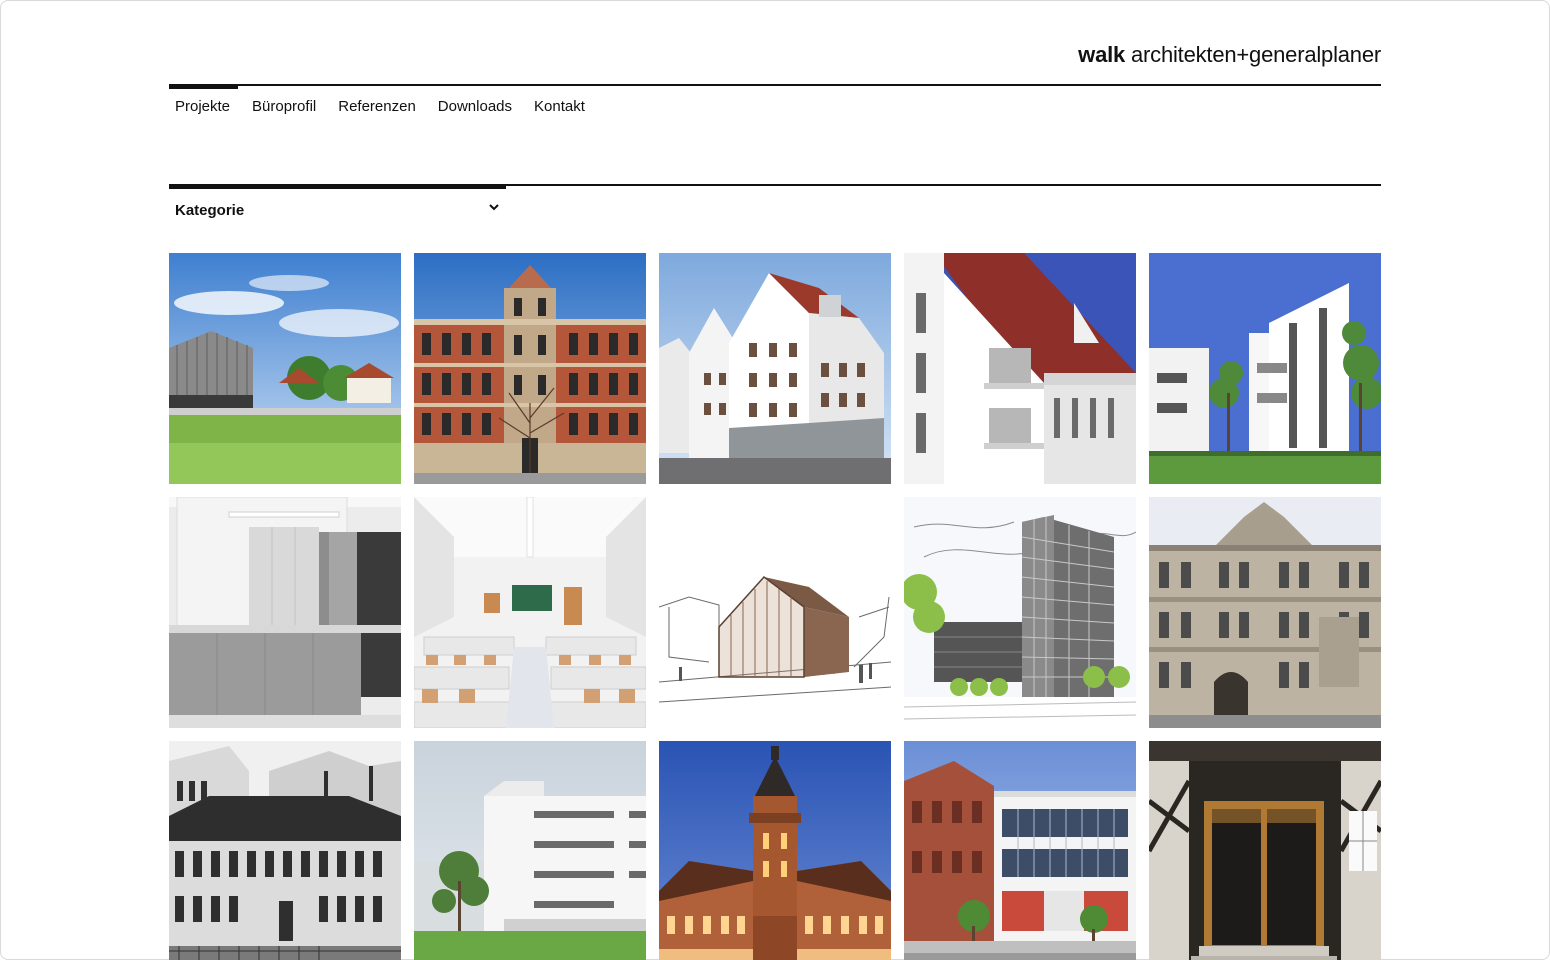  What do you see at coordinates (775, 85) in the screenshot?
I see `nav-divider` at bounding box center [775, 85].